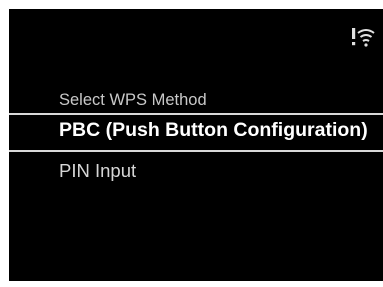 Image resolution: width=383 pixels, height=287 pixels. I want to click on selection-bottom-border, so click(196, 151).